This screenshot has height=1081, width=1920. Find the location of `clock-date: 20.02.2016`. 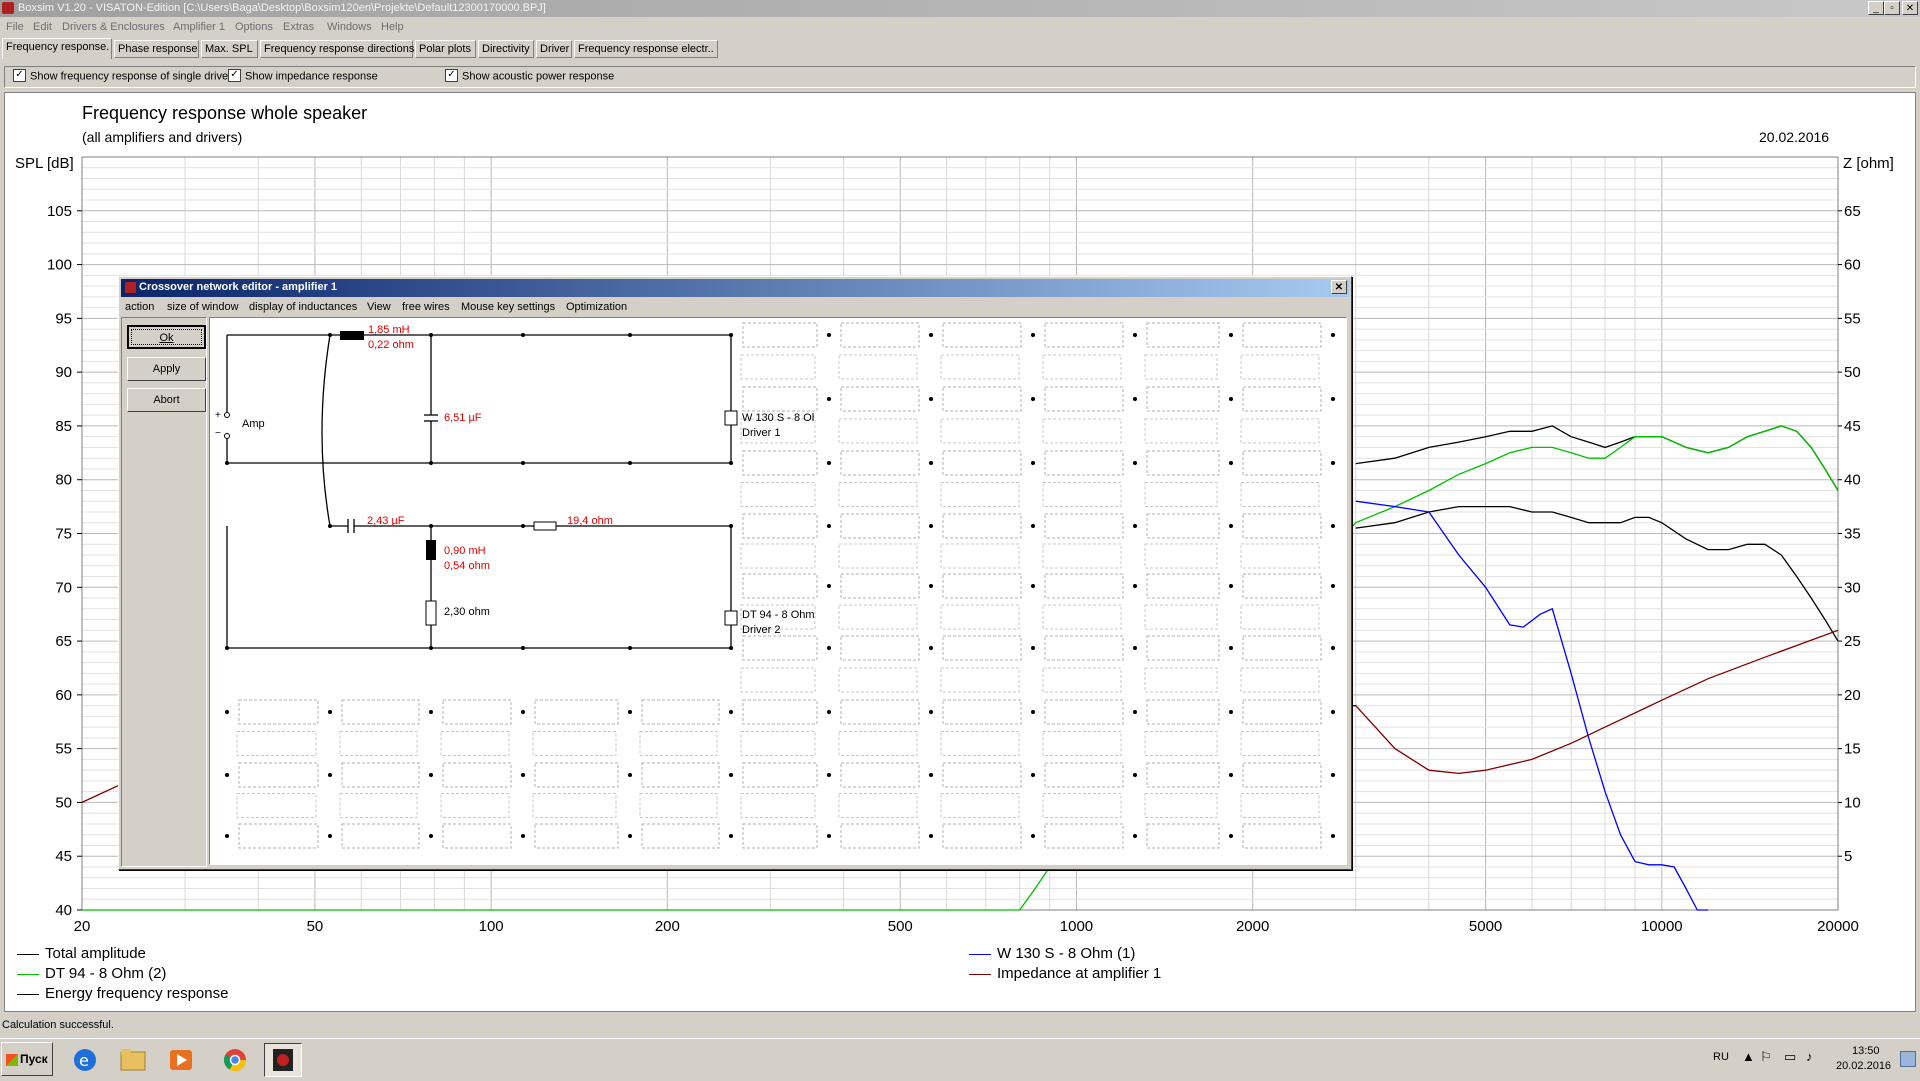

clock-date: 20.02.2016 is located at coordinates (1863, 1066).